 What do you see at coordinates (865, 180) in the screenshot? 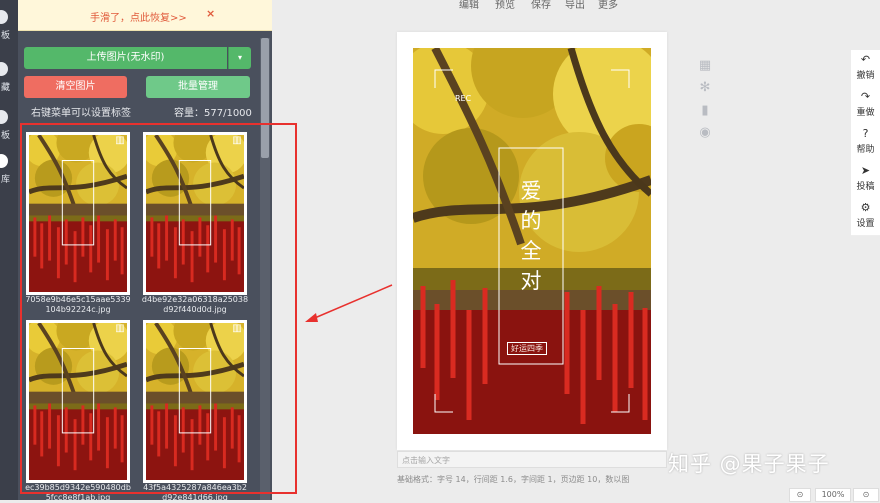
I see `submit-button: ➤ 投稿` at bounding box center [865, 180].